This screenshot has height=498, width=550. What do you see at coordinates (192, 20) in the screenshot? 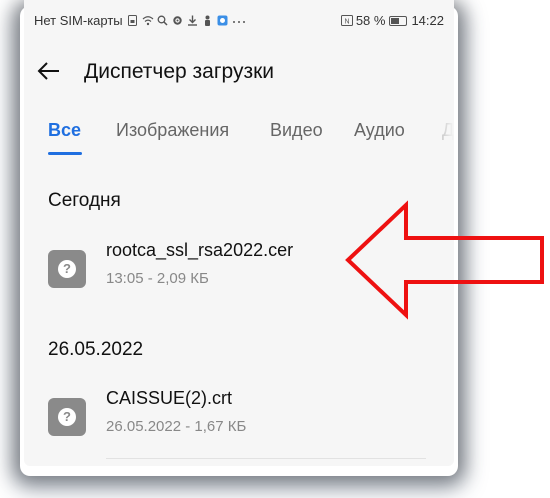
I see `download-icon` at bounding box center [192, 20].